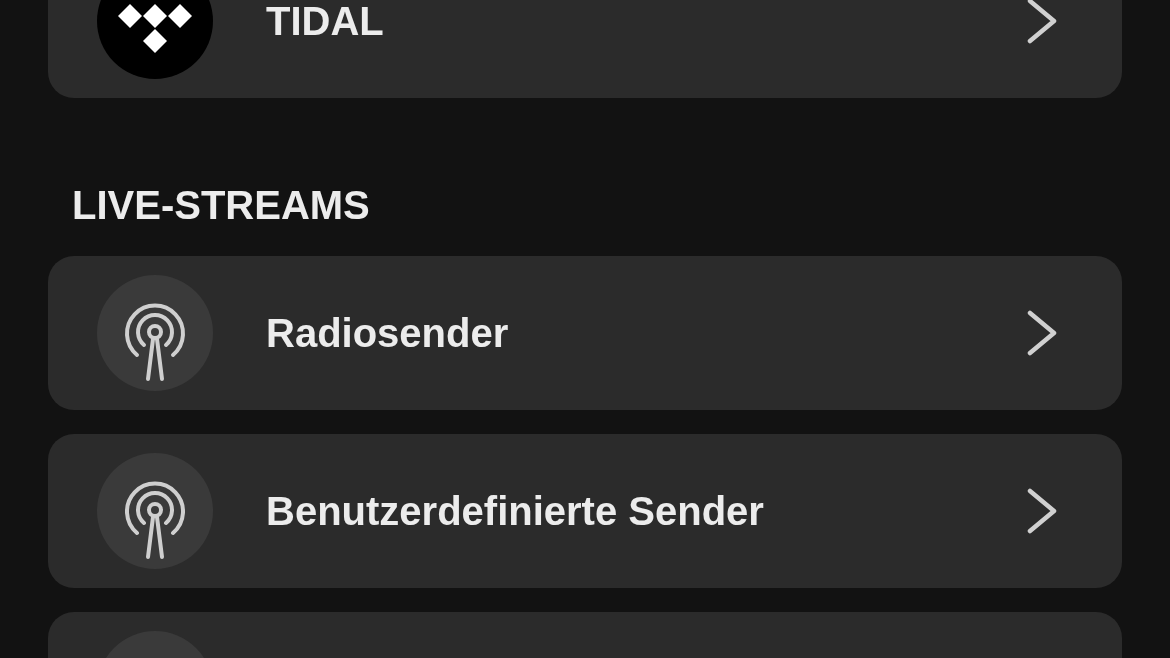  Describe the element at coordinates (585, 49) in the screenshot. I see `list-item: TIDAL` at that location.